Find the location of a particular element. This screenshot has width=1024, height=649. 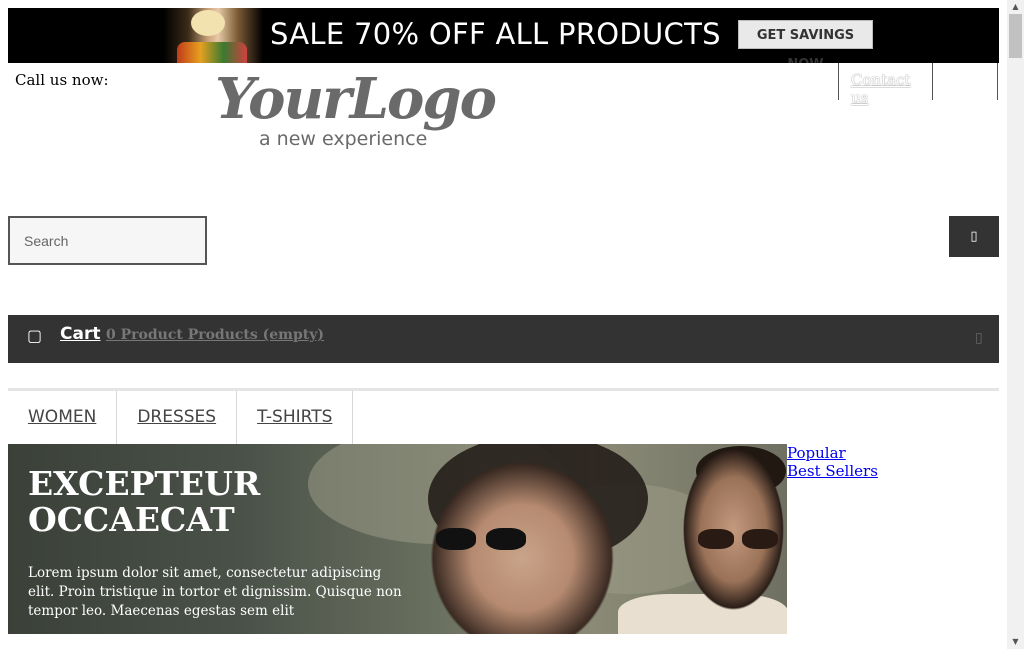

scroll-thumb is located at coordinates (1015, 36).